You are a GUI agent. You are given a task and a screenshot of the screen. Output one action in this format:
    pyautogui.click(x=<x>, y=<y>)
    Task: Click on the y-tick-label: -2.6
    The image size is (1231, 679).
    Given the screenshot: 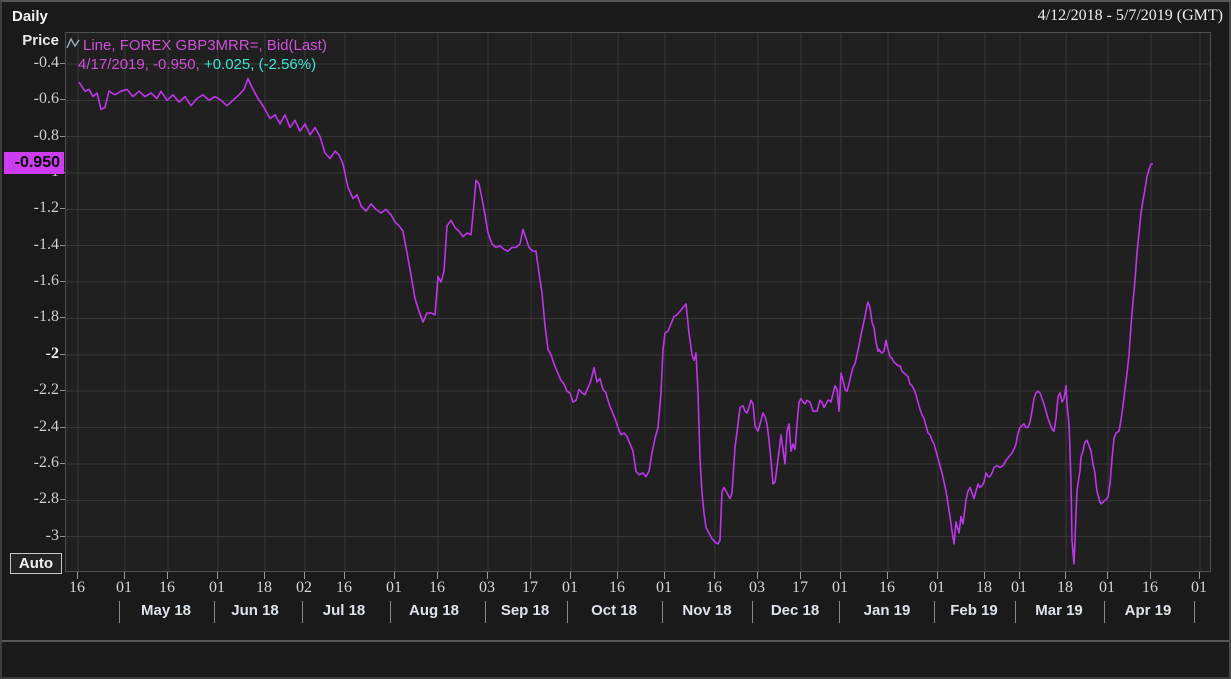 What is the action you would take?
    pyautogui.click(x=46, y=462)
    